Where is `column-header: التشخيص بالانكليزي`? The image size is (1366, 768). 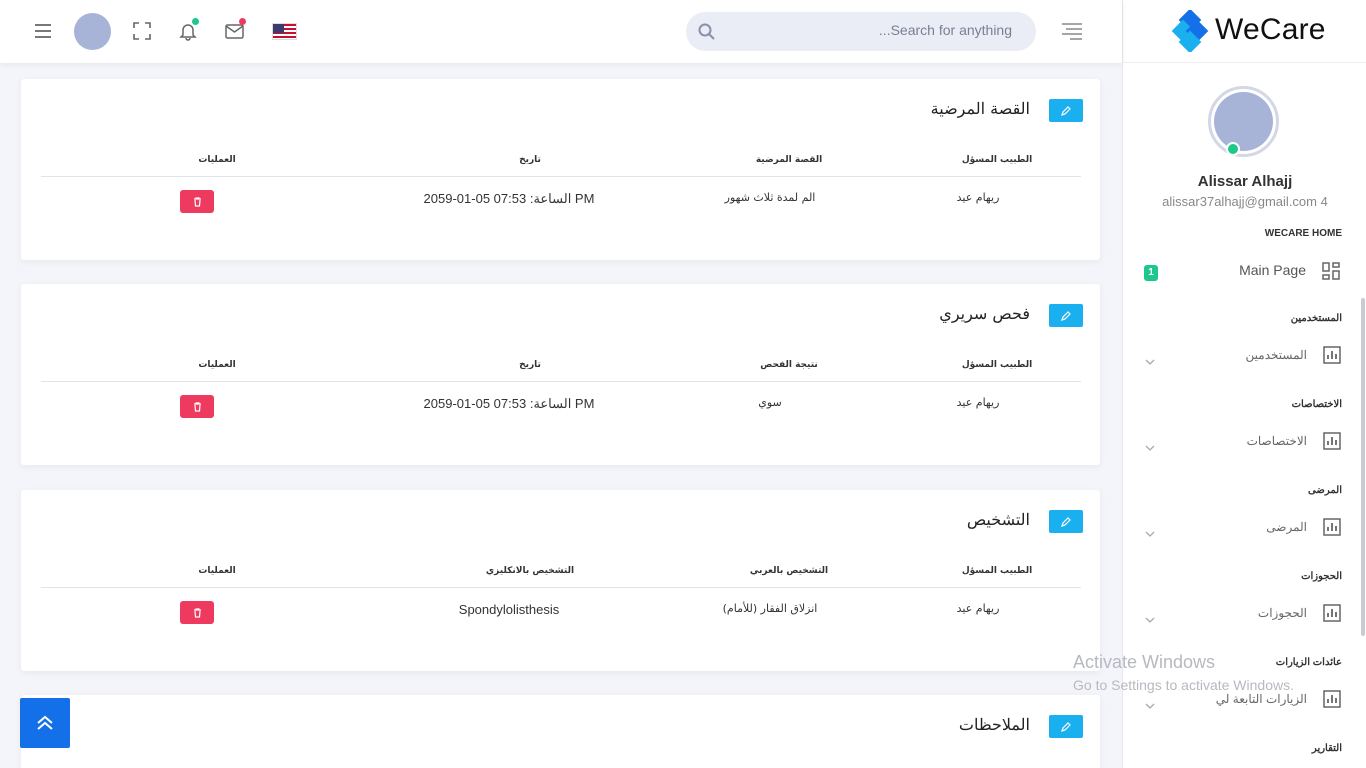
column-header: التشخيص بالانكليزي is located at coordinates (530, 571).